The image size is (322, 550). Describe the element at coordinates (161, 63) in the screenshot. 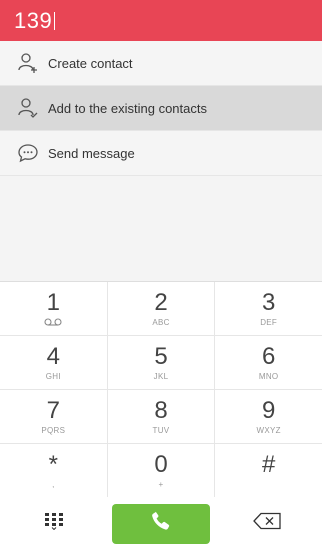

I see `create-contact-option: Create contact` at that location.